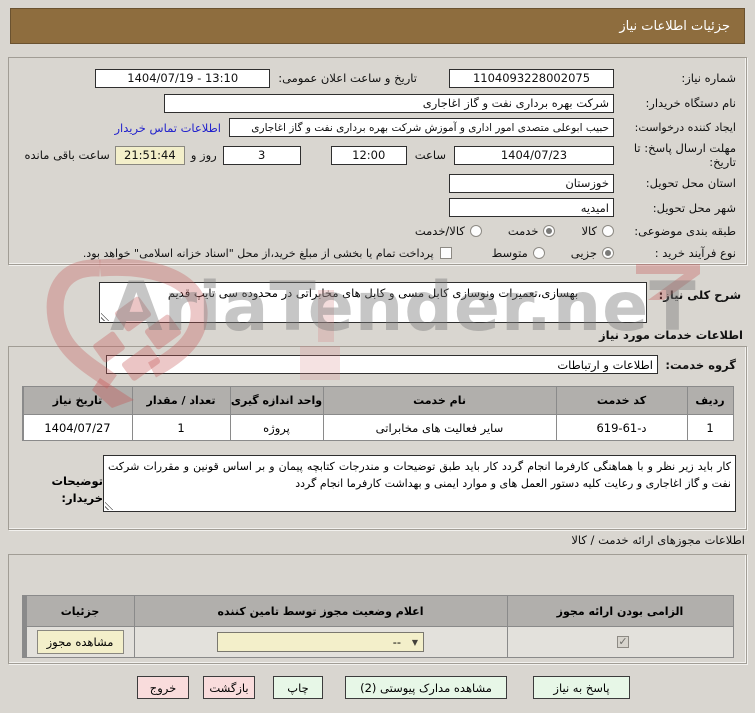 The width and height of the screenshot is (755, 713). Describe the element at coordinates (377, 26) in the screenshot. I see `page-title-bar: جزئیات اطلاعات نیاز` at that location.